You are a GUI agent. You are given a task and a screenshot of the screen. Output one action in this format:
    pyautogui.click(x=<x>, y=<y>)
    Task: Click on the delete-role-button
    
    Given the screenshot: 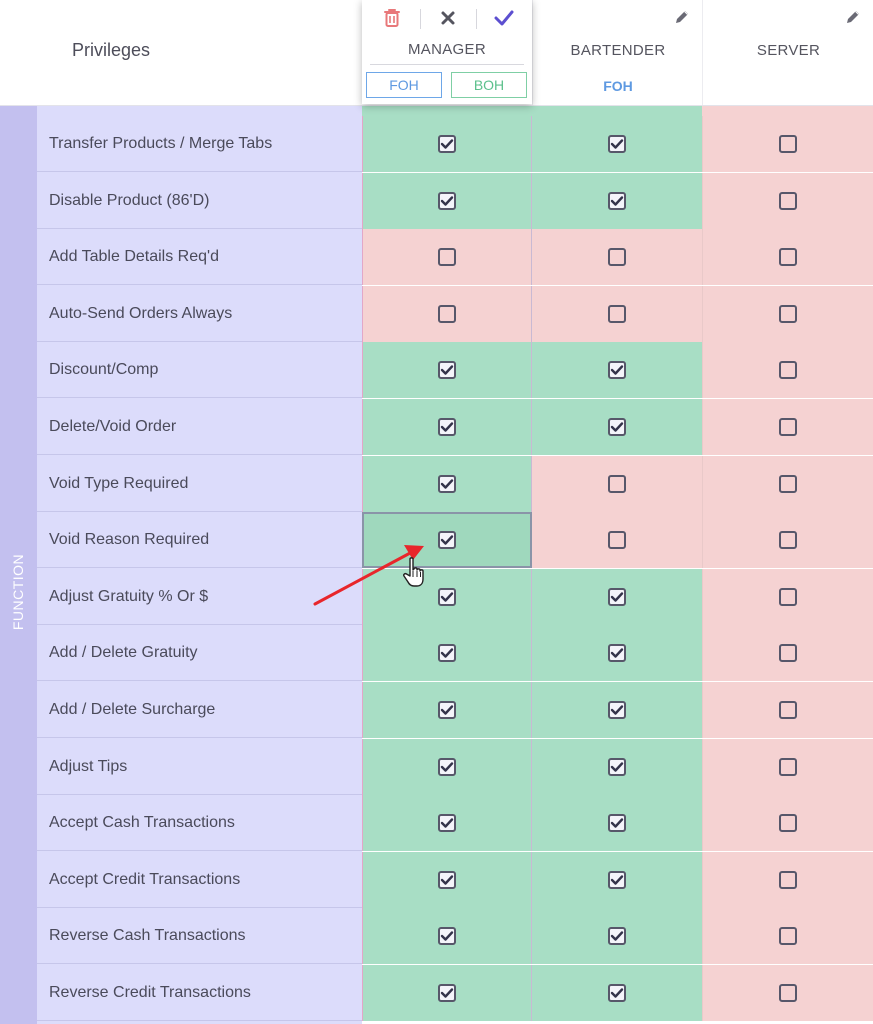 What is the action you would take?
    pyautogui.click(x=392, y=18)
    